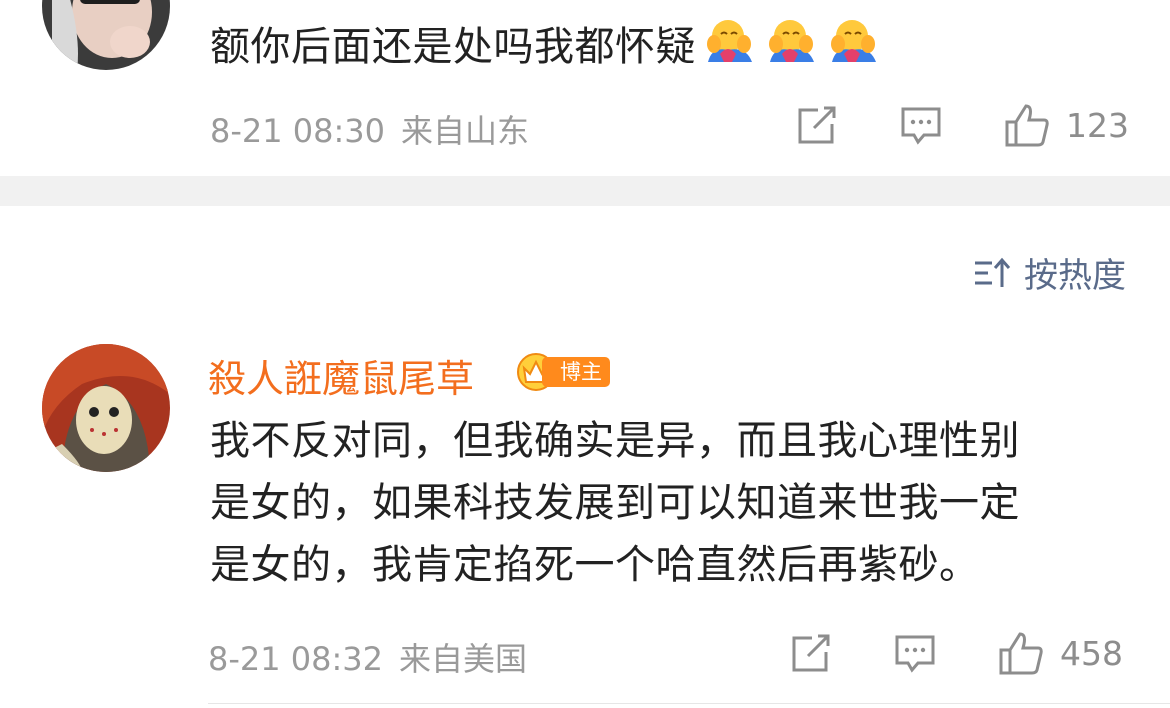 The width and height of the screenshot is (1170, 708). I want to click on like-count: 458, so click(1091, 653).